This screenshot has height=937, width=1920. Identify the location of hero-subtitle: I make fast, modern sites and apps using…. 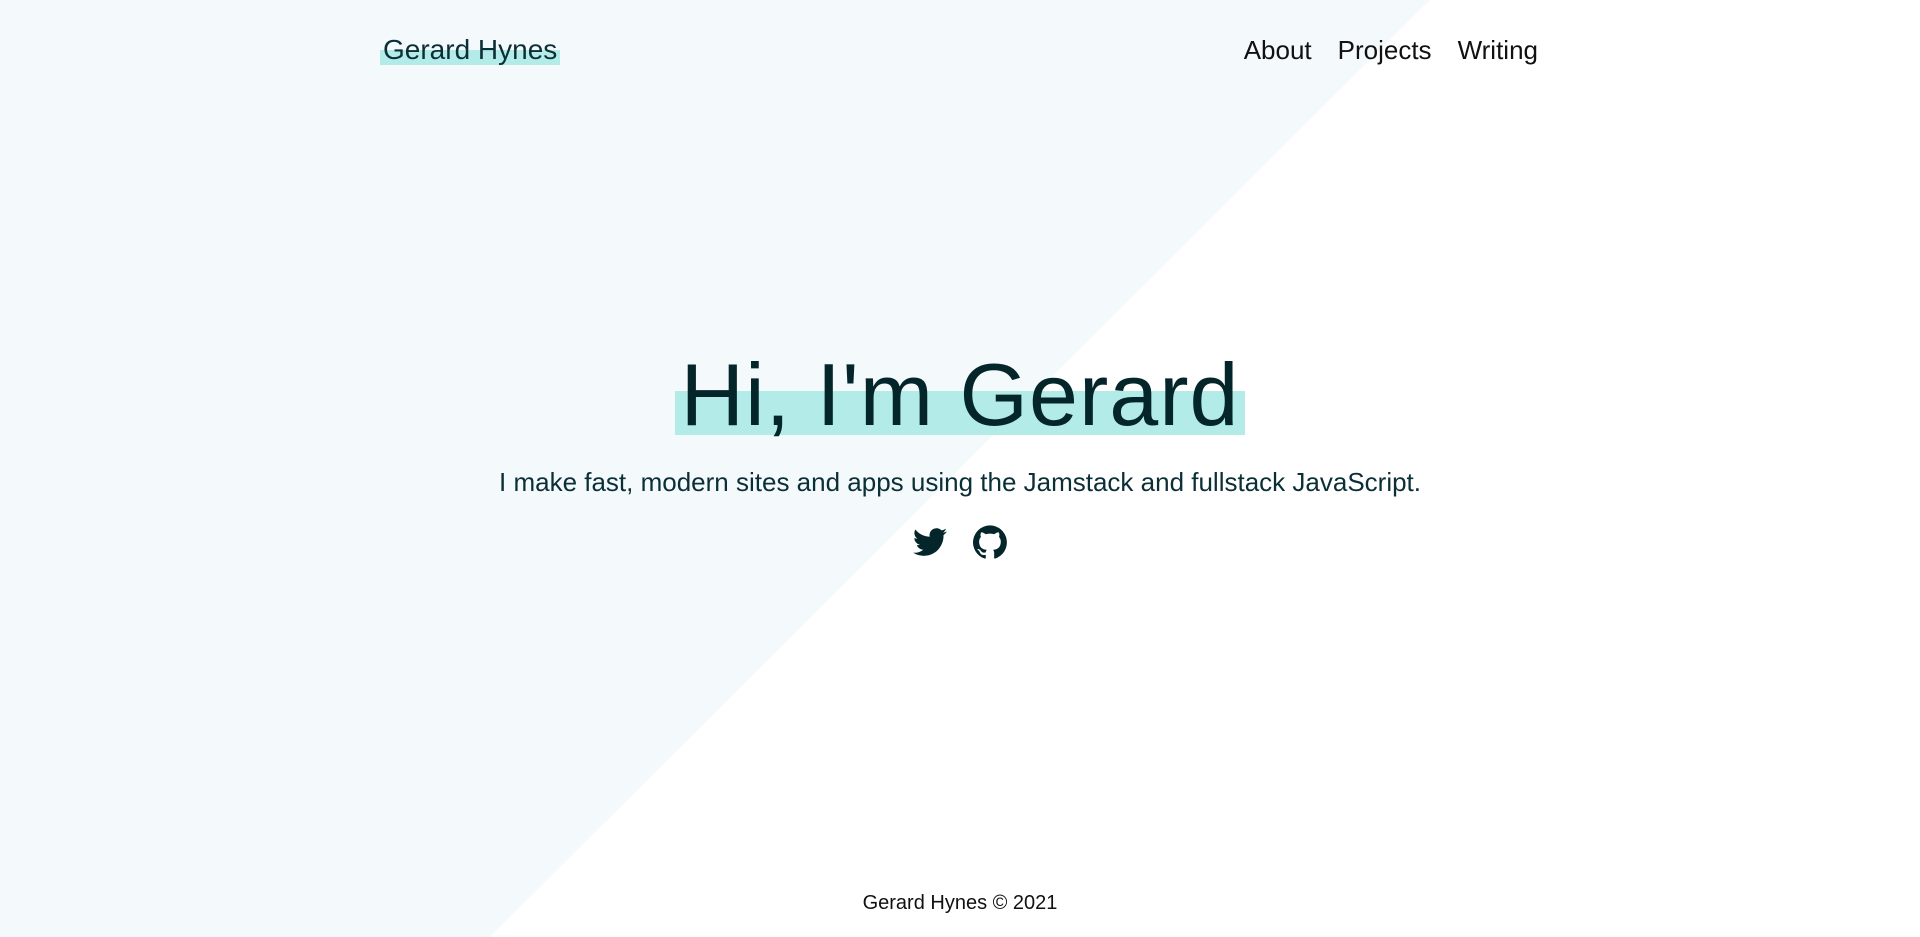
(960, 482).